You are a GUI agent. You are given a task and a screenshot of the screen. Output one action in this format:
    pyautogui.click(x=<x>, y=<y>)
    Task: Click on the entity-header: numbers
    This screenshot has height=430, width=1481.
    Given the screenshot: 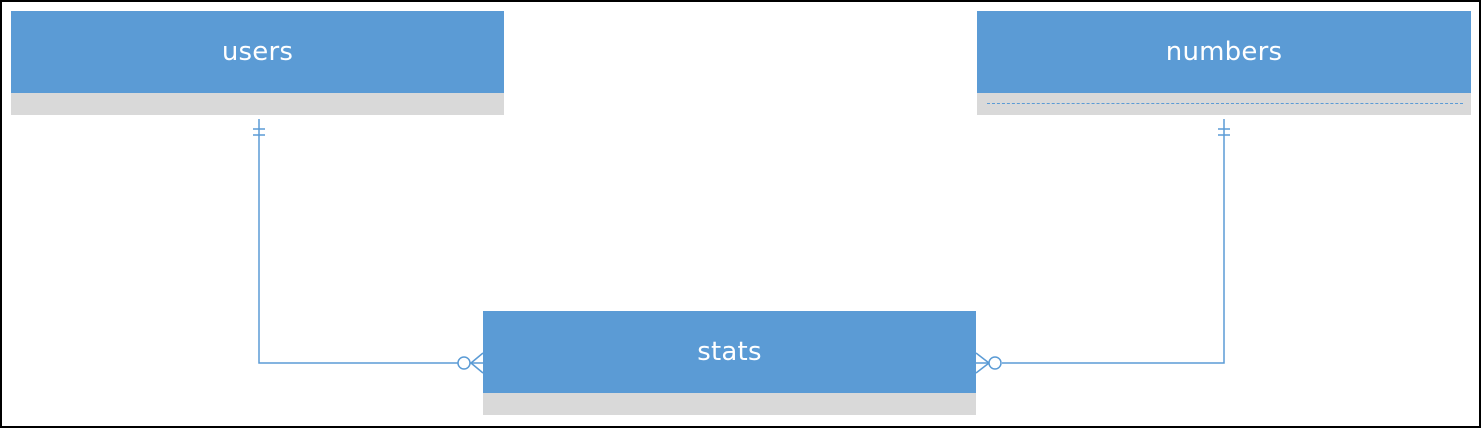 What is the action you would take?
    pyautogui.click(x=1224, y=52)
    